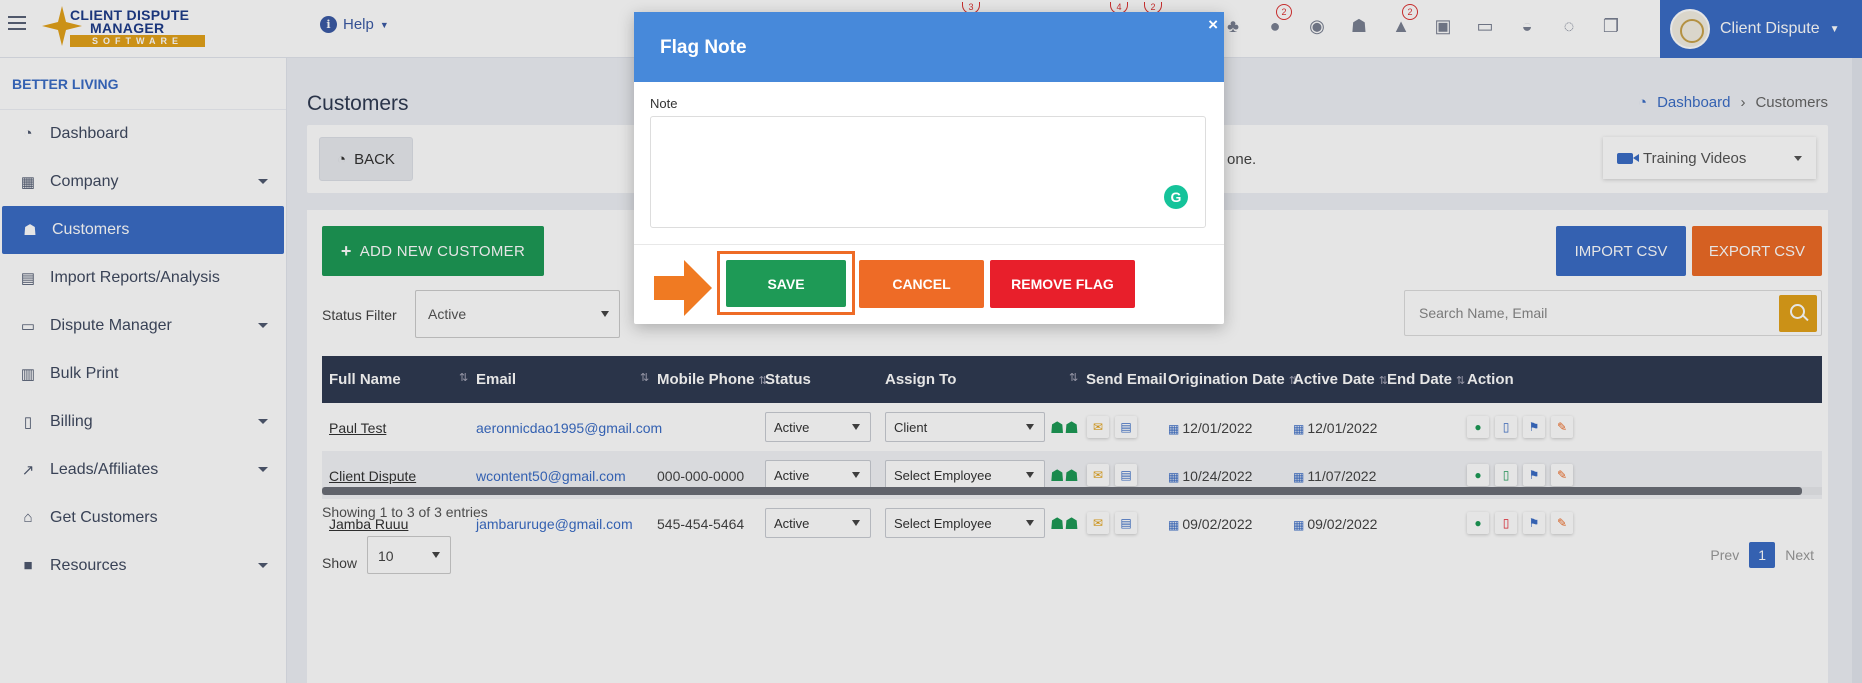 This screenshot has width=1862, height=683. What do you see at coordinates (664, 103) in the screenshot?
I see `note-label: Note` at bounding box center [664, 103].